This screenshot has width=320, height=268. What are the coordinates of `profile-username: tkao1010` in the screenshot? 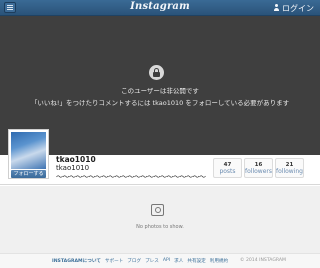 It's located at (76, 159).